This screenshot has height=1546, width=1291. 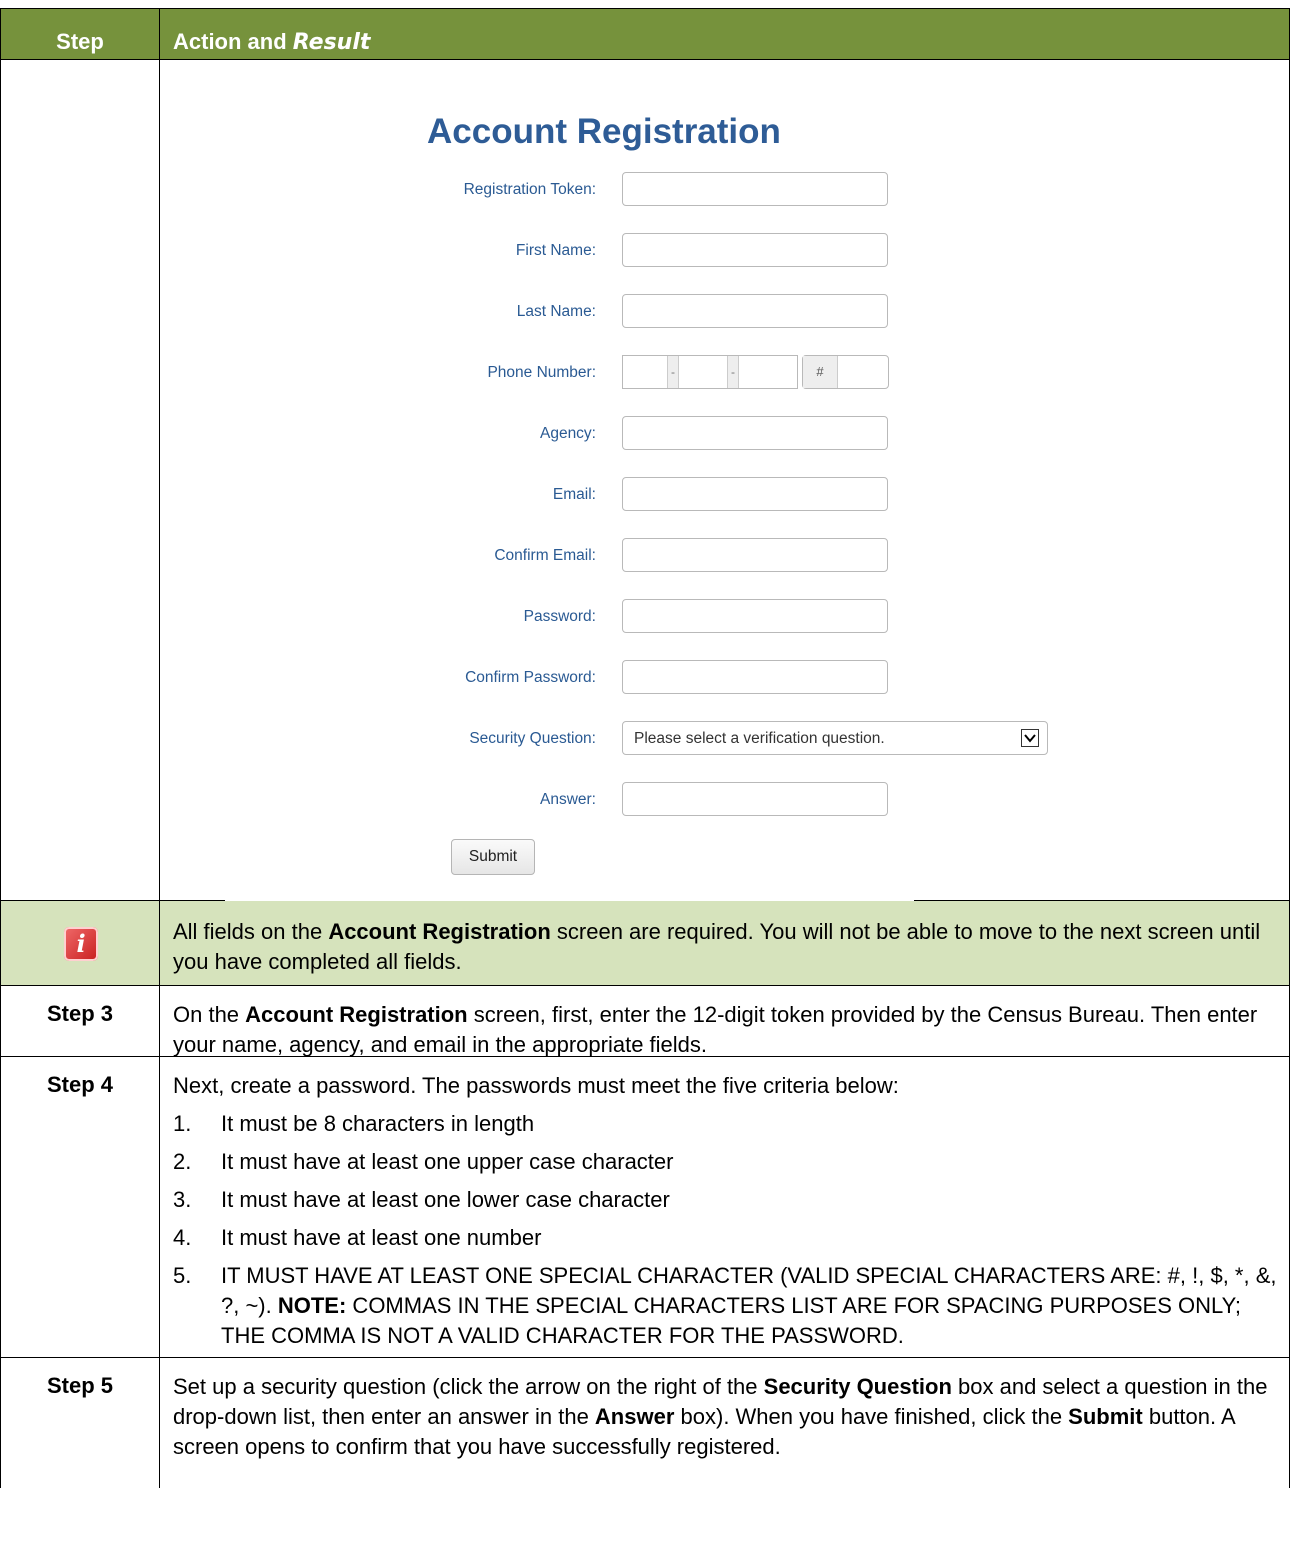 What do you see at coordinates (545, 555) in the screenshot?
I see `label-confirm-email: Confirm Email:` at bounding box center [545, 555].